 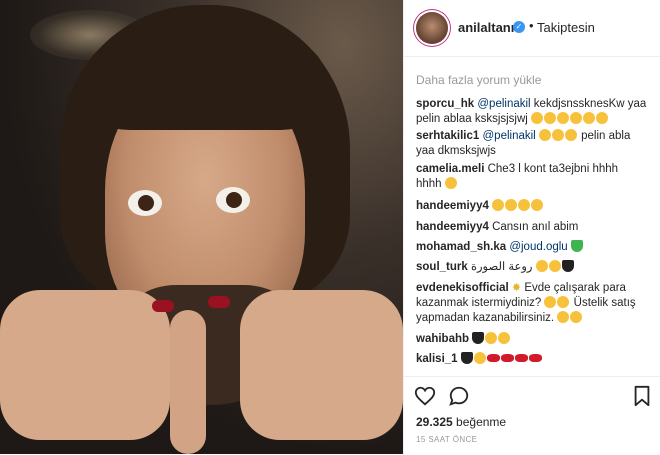 I want to click on comment-item: soul_turk روعة الصورة, so click(x=533, y=267).